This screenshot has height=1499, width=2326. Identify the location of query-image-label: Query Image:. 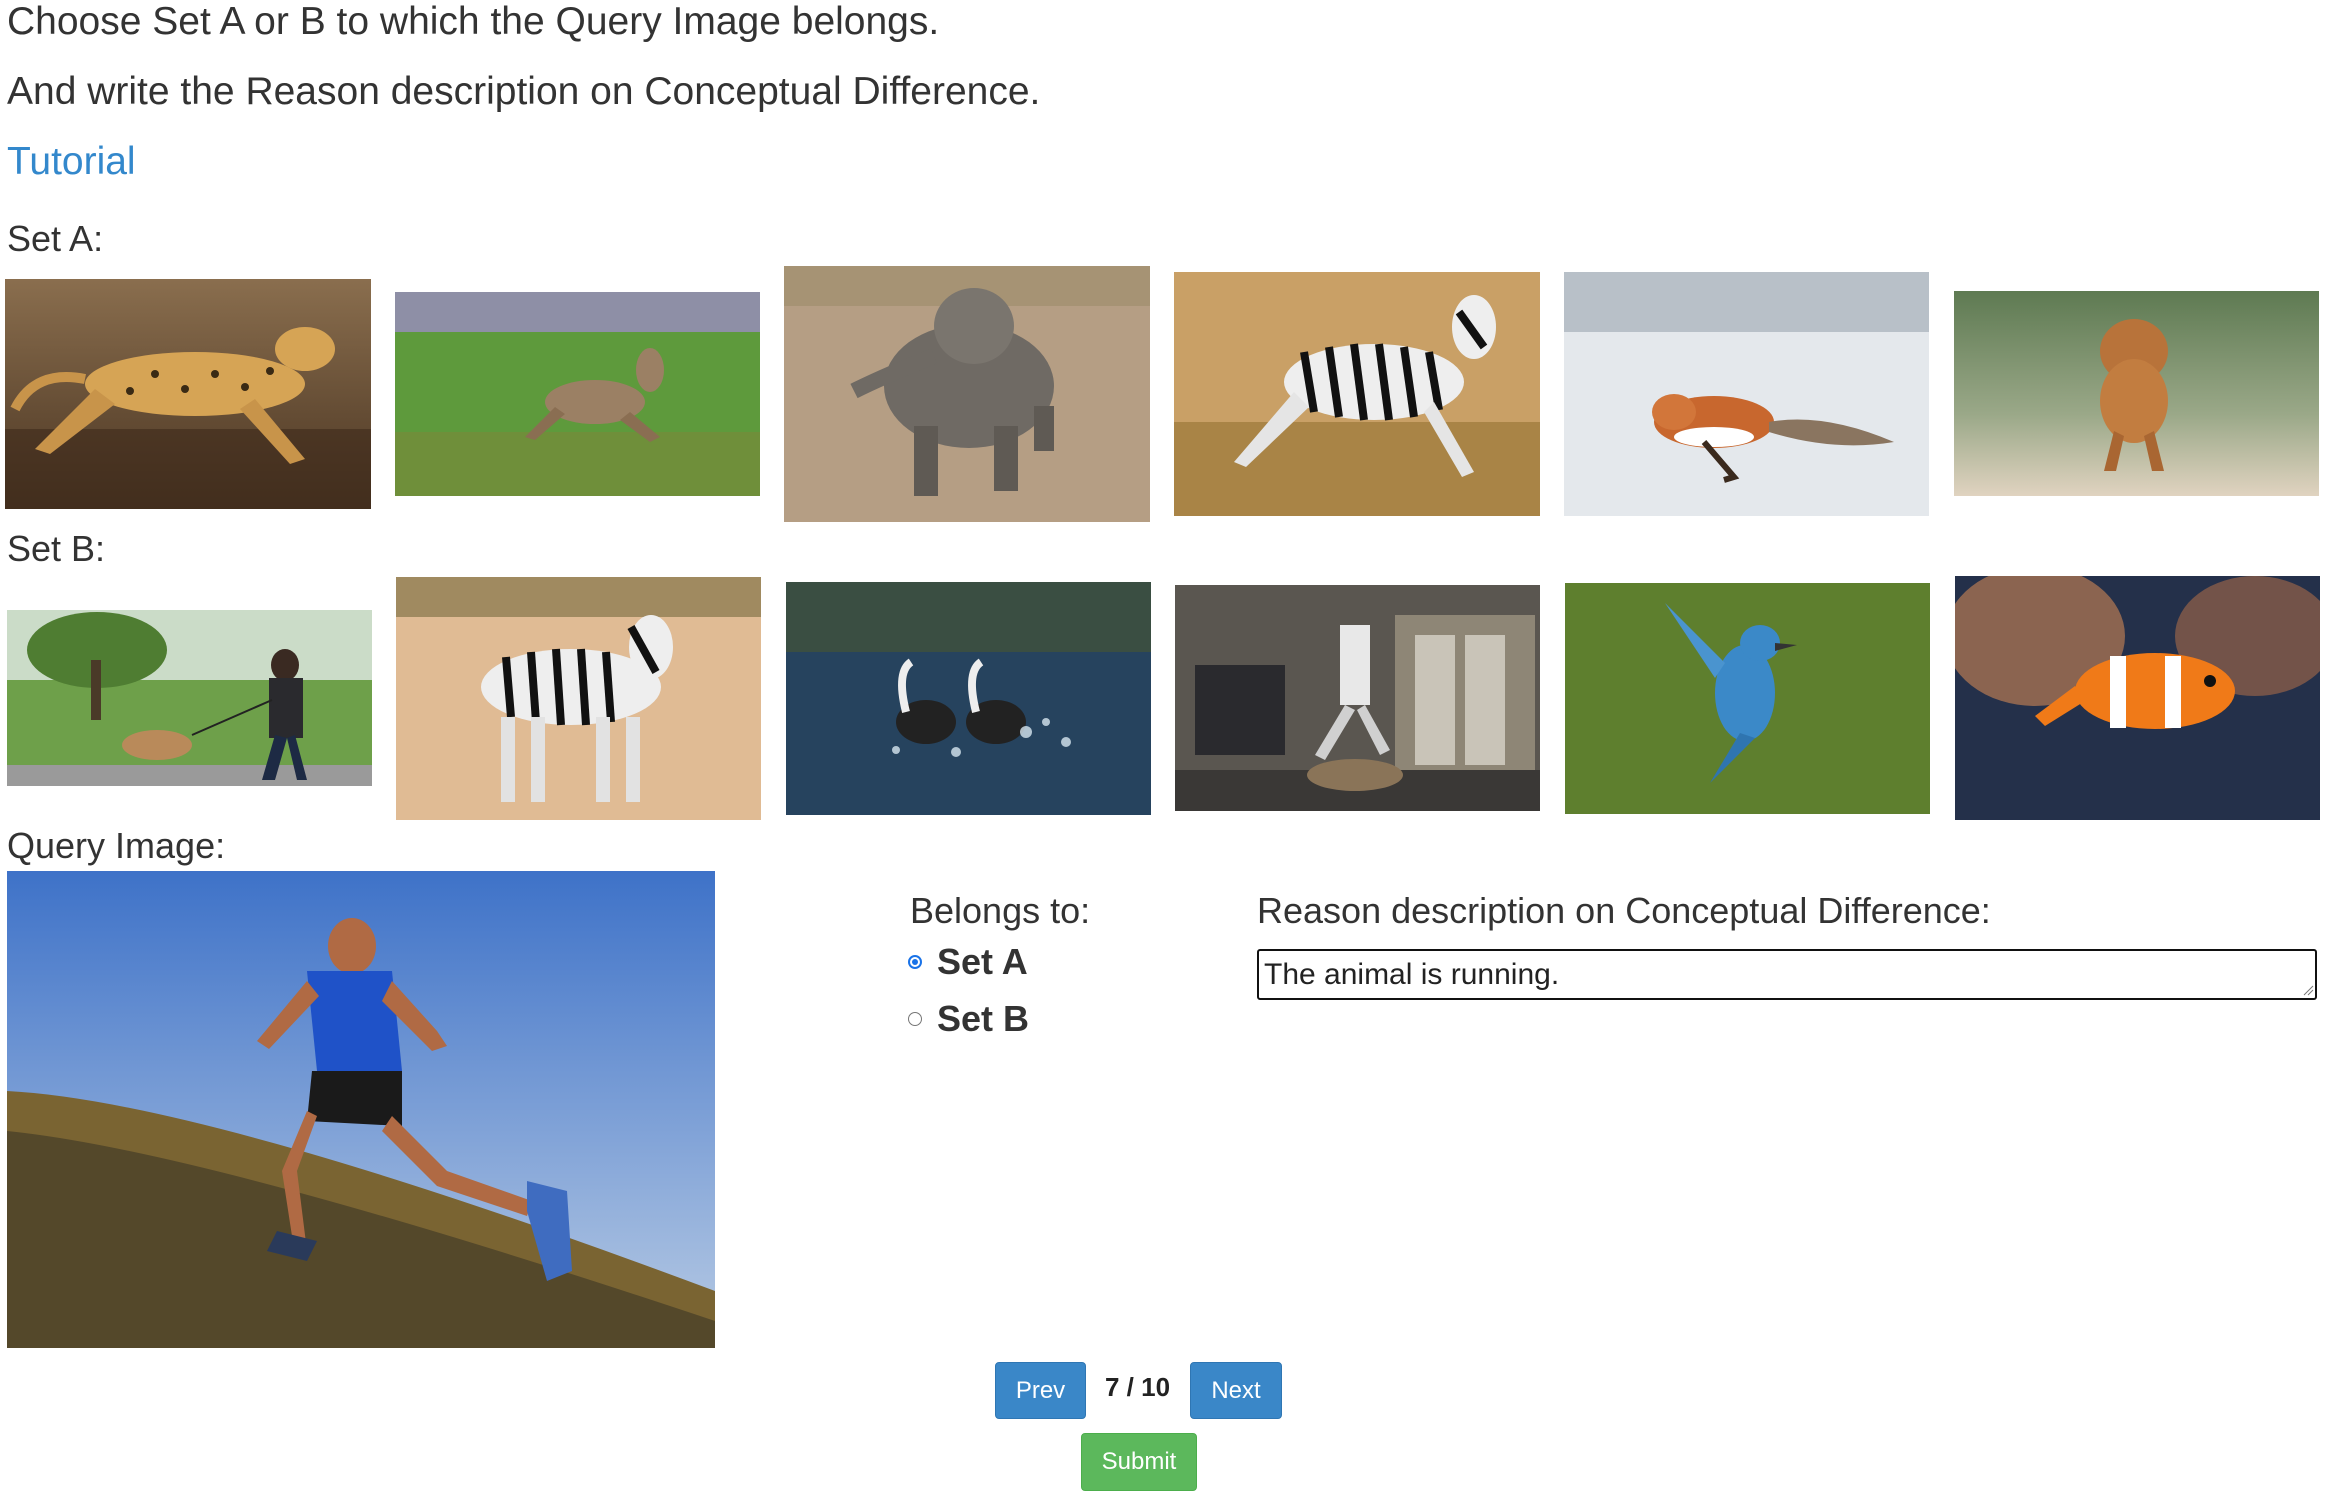
(116, 845).